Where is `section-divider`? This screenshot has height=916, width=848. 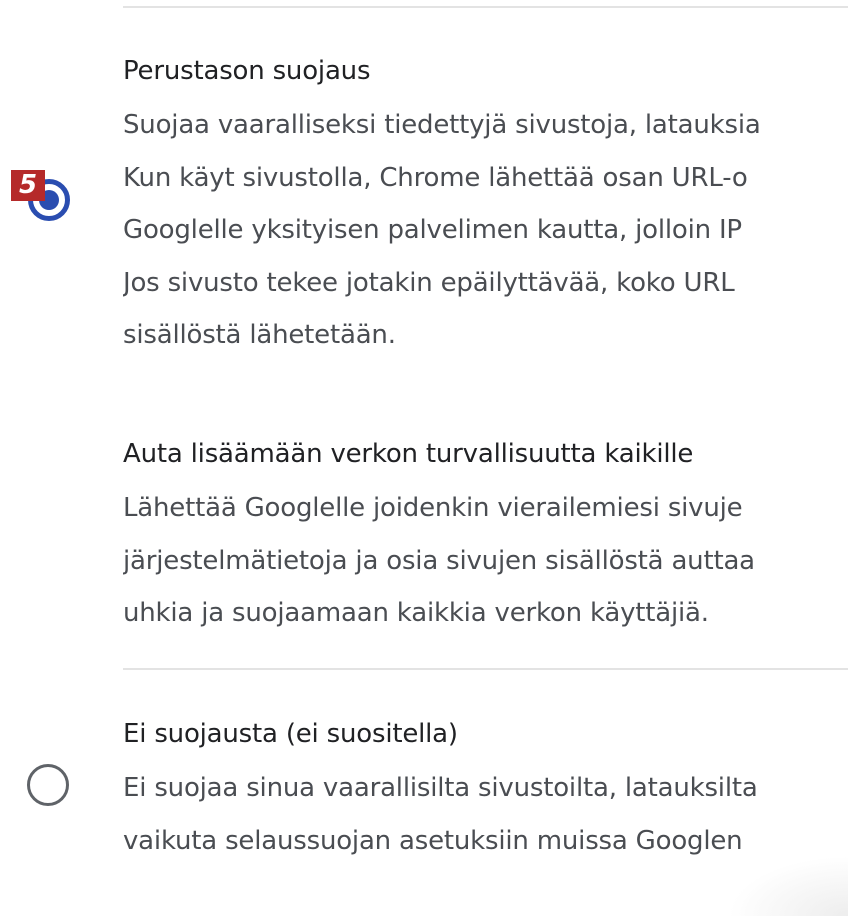 section-divider is located at coordinates (485, 669).